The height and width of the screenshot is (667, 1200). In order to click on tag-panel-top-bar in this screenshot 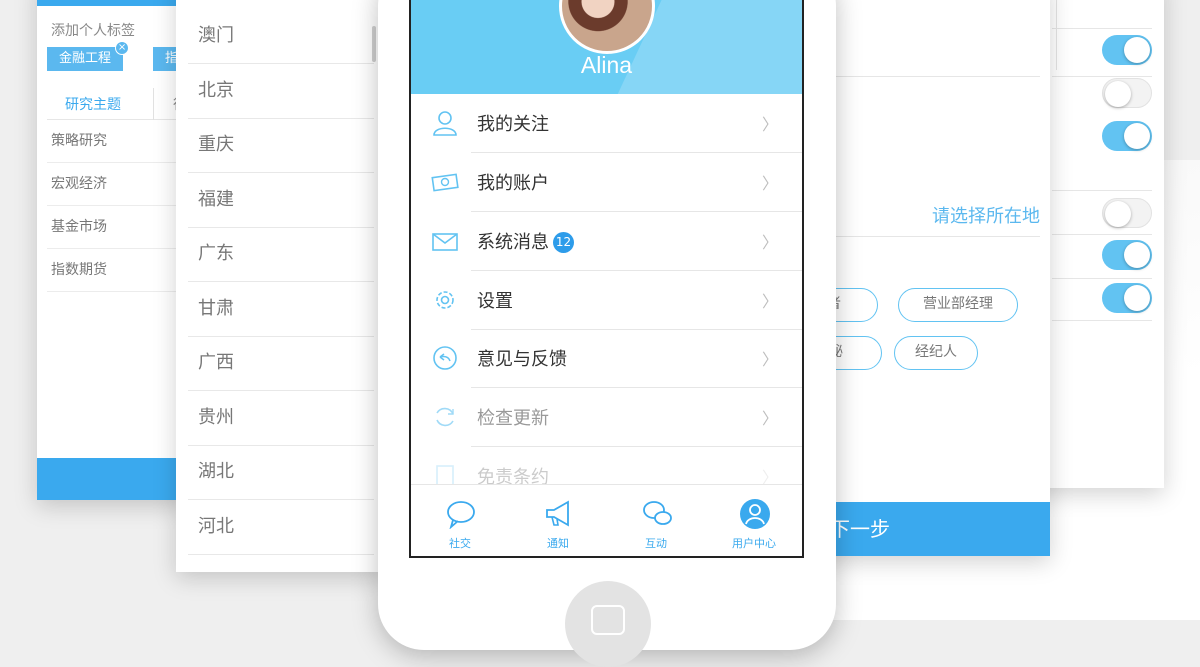, I will do `click(113, 3)`.